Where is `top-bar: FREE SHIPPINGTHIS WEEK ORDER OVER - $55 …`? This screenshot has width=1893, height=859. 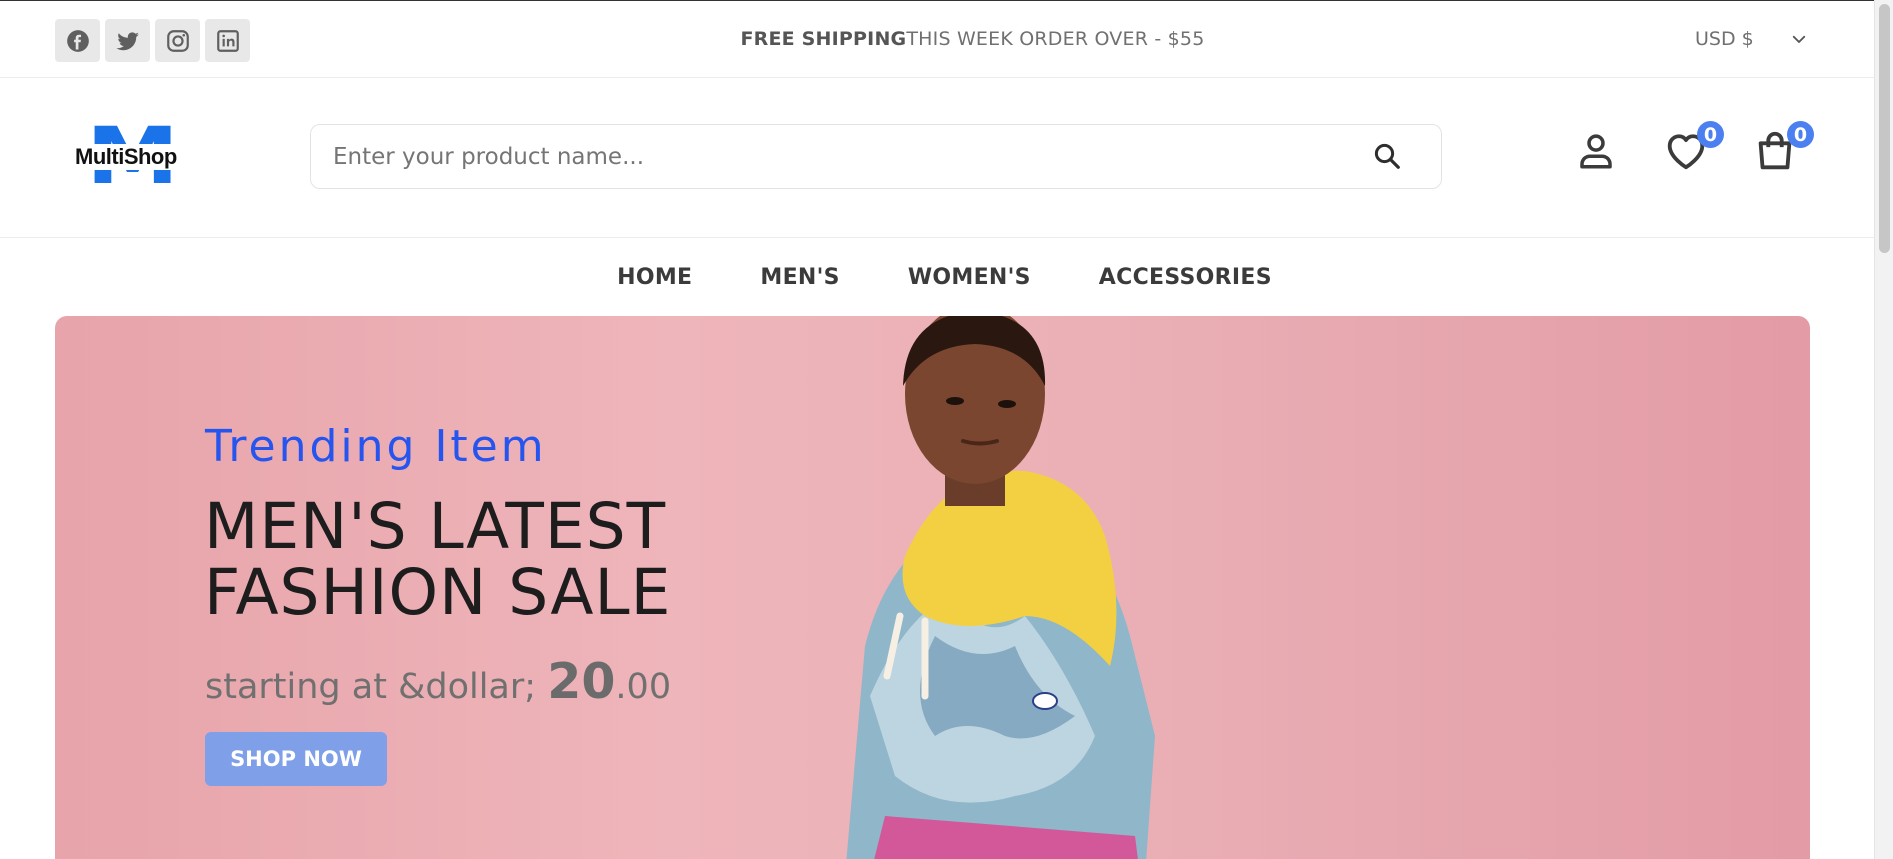 top-bar: FREE SHIPPINGTHIS WEEK ORDER OVER - $55 … is located at coordinates (937, 39).